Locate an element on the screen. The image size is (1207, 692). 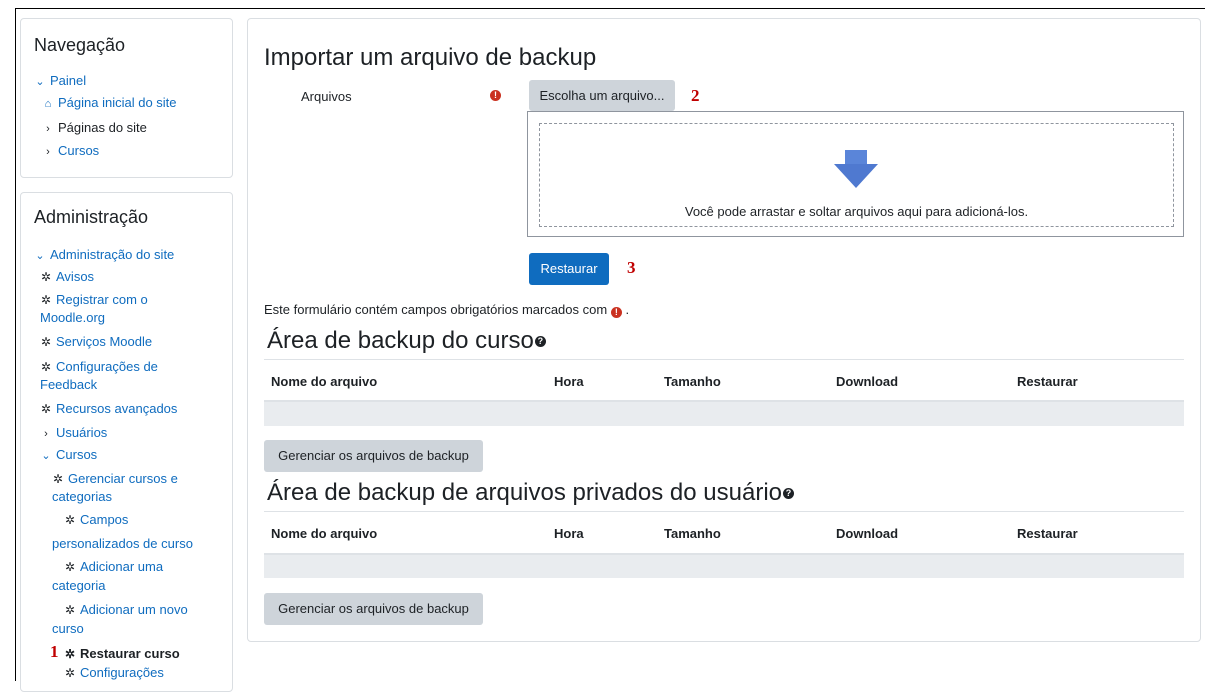
nav-item-home: ⌂ Página inicial do site is located at coordinates (109, 103).